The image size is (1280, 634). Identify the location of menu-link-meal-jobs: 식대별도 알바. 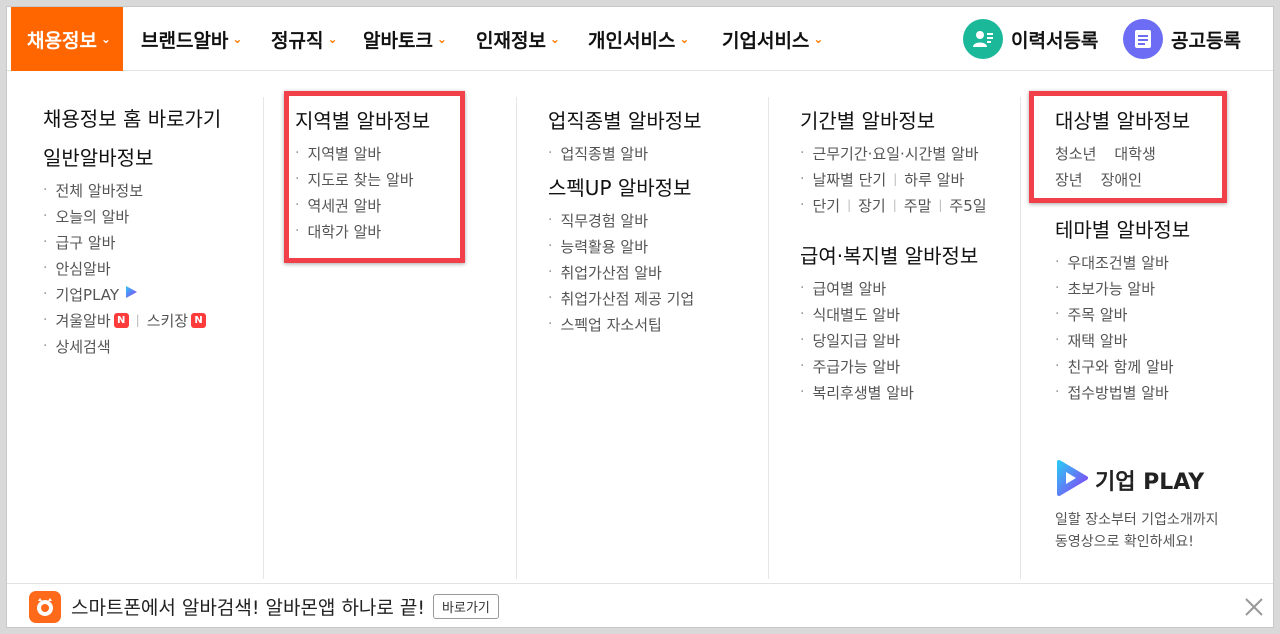
(910, 314).